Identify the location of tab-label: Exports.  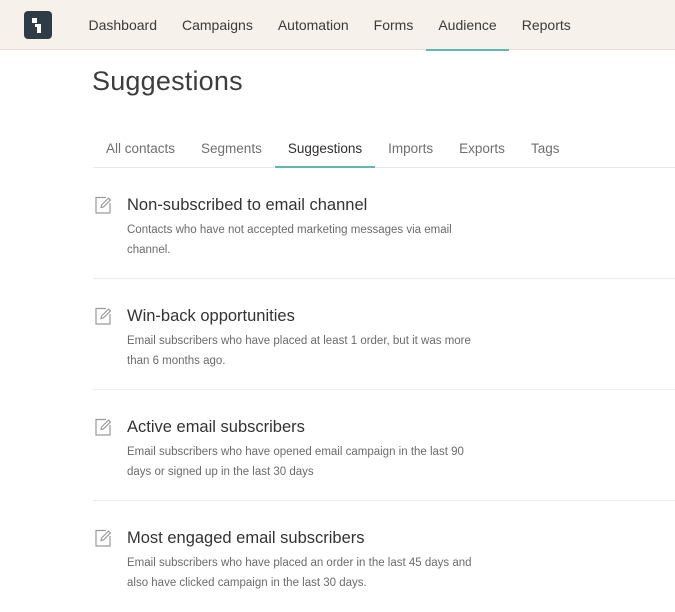
(482, 148).